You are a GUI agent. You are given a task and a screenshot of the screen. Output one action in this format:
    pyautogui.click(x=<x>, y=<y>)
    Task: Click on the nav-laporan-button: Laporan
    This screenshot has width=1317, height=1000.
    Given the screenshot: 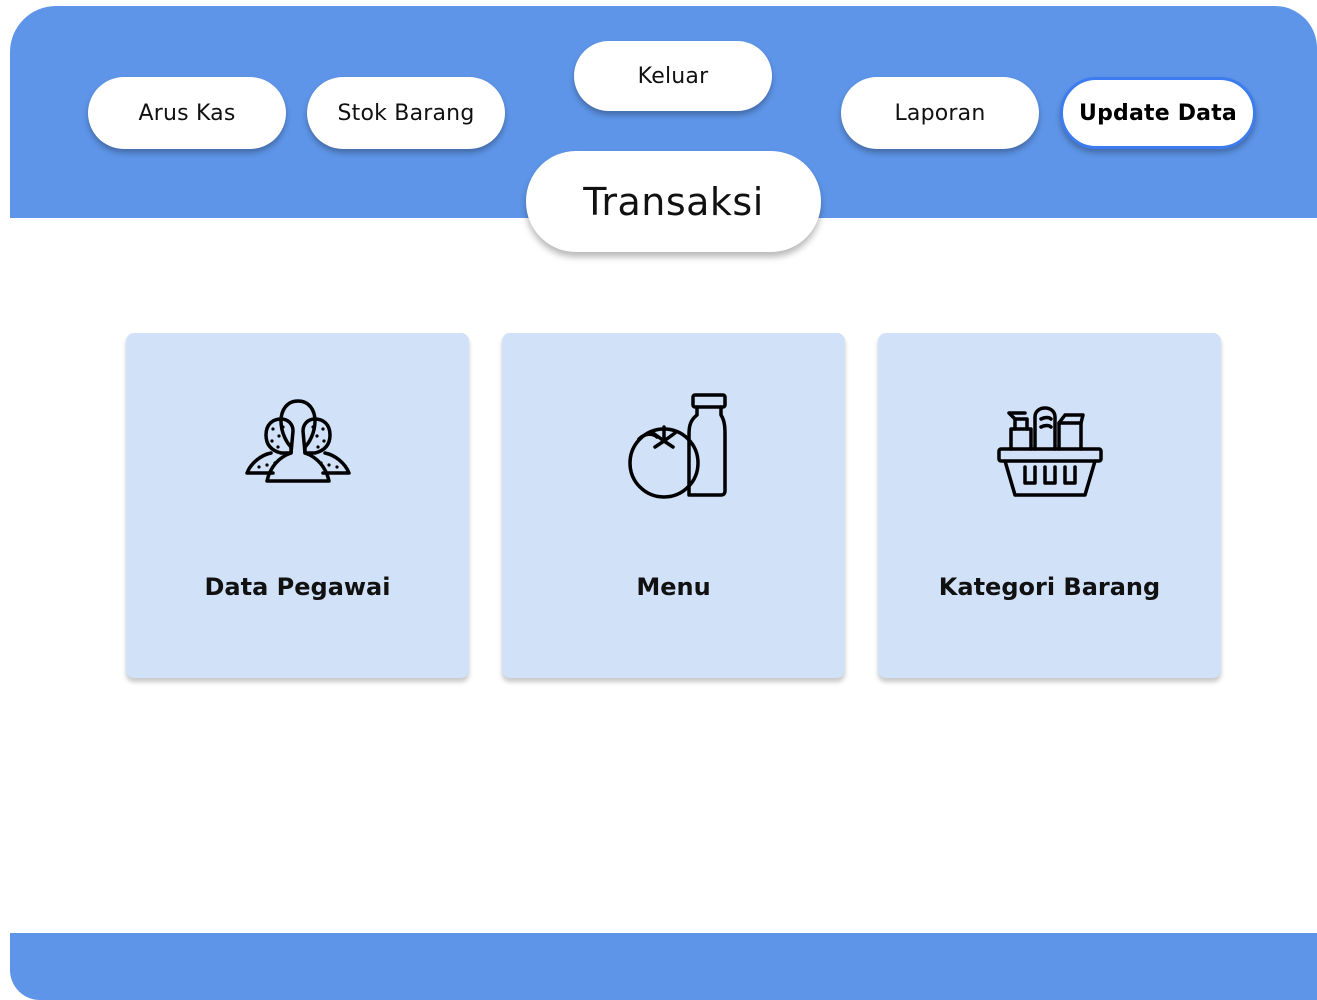 What is the action you would take?
    pyautogui.click(x=940, y=113)
    